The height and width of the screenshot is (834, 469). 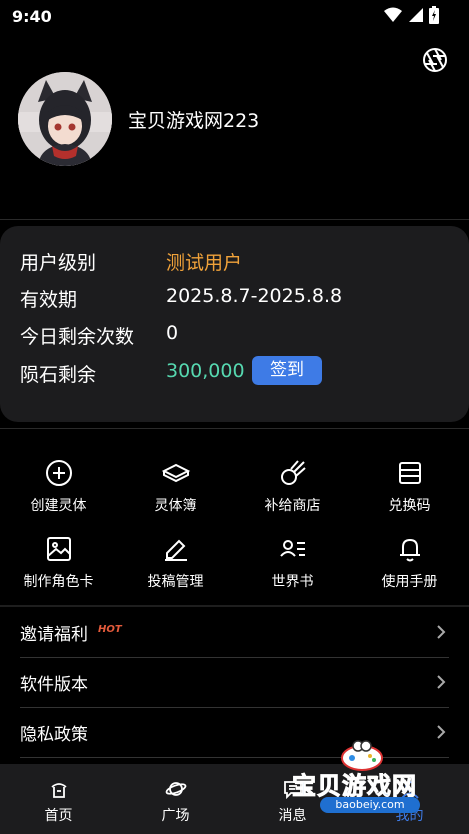 I want to click on grid-item-make-character-card: 制作角色卡, so click(x=58, y=566).